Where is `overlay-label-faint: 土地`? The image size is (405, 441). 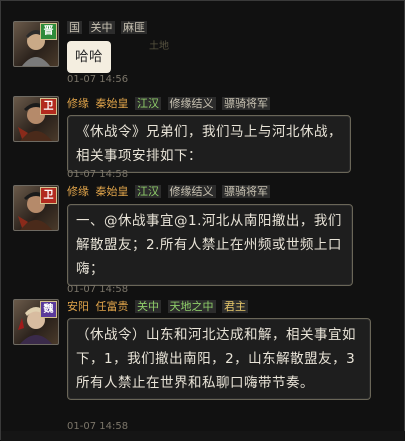 overlay-label-faint: 土地 is located at coordinates (159, 46).